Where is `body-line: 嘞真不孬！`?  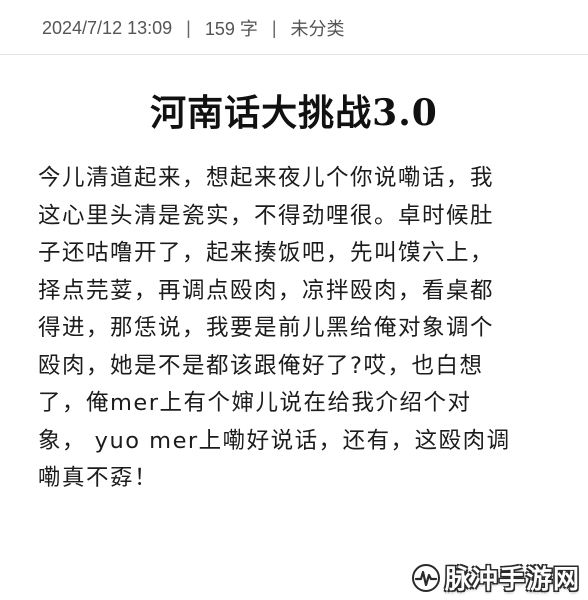 body-line: 嘞真不孬！ is located at coordinates (98, 478).